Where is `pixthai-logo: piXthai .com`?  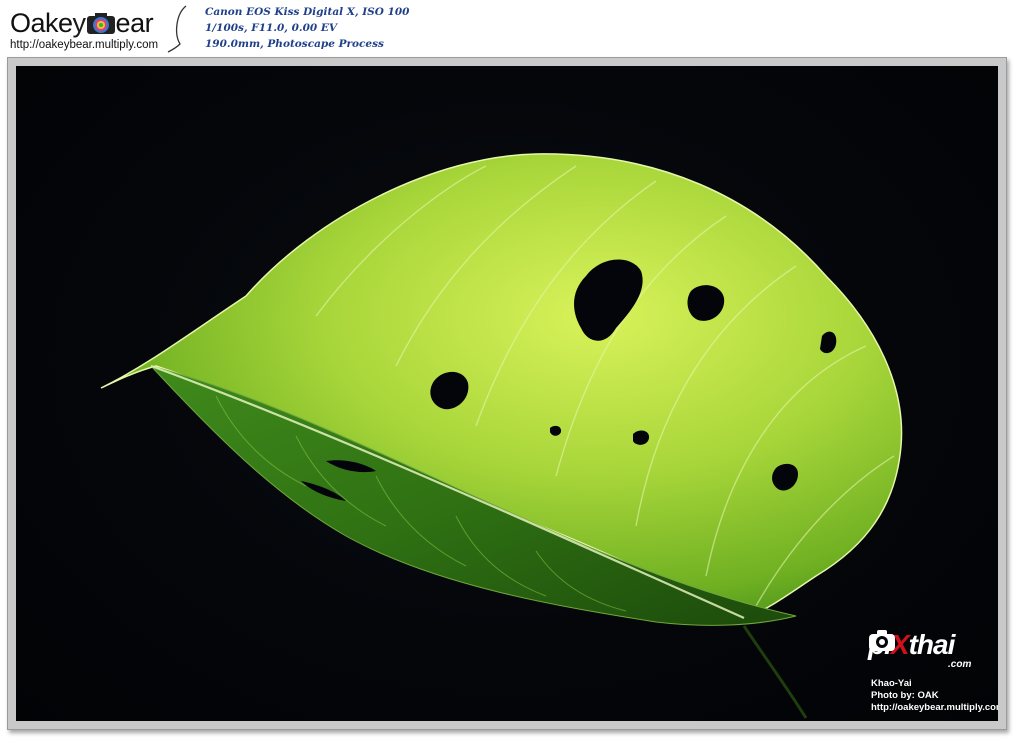 pixthai-logo: piXthai .com is located at coordinates (932, 653).